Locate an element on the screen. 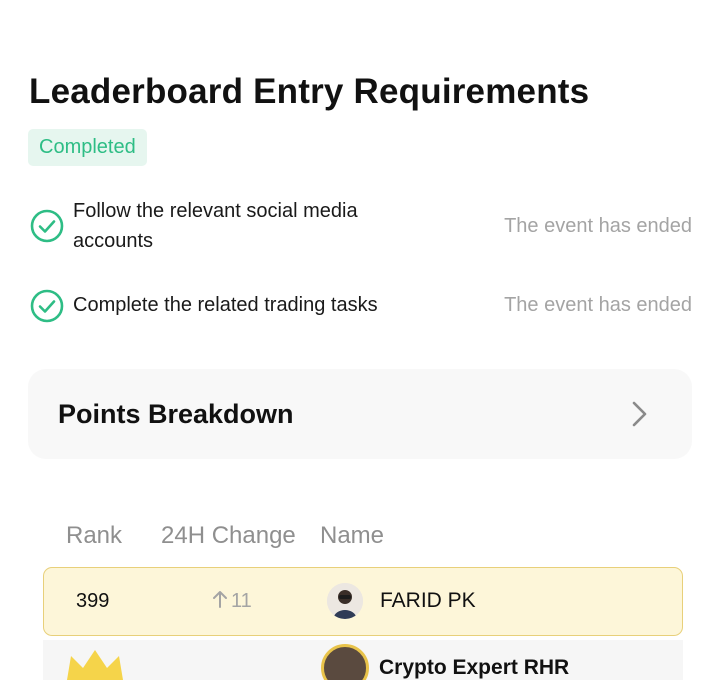 The image size is (720, 680). table-row: Crypto Expert RHR is located at coordinates (363, 660).